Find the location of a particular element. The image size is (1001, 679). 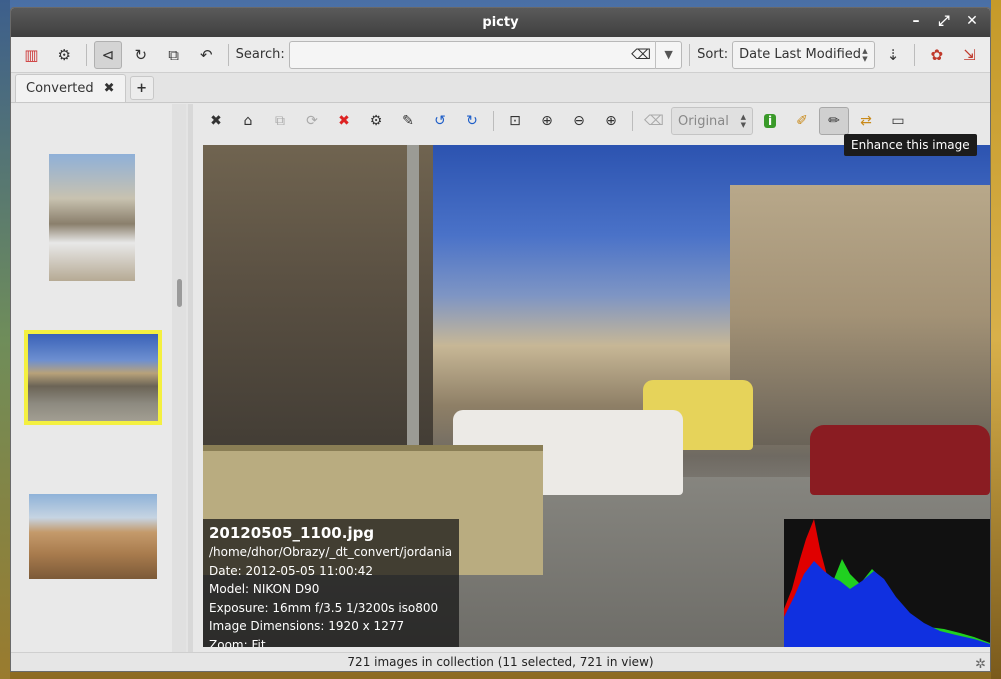

rotate-left-button: ↺ is located at coordinates (440, 121).